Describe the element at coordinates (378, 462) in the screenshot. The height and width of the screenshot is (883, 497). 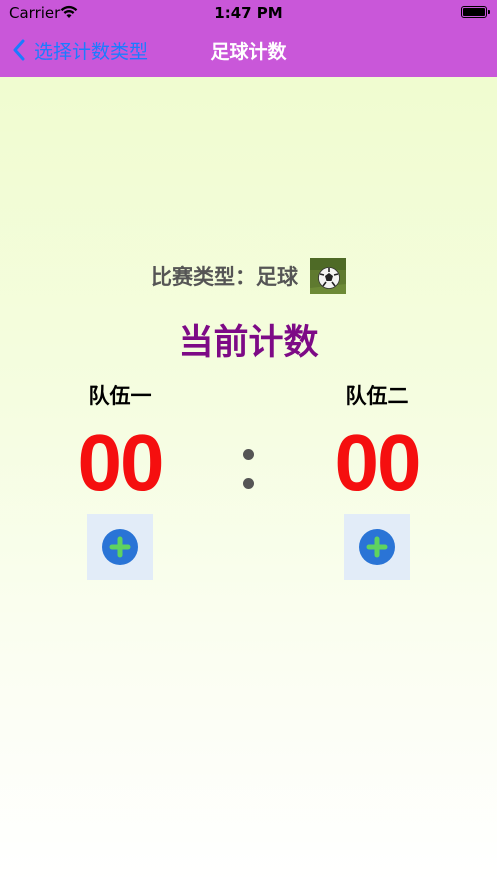
I see `team-two-score: 00` at that location.